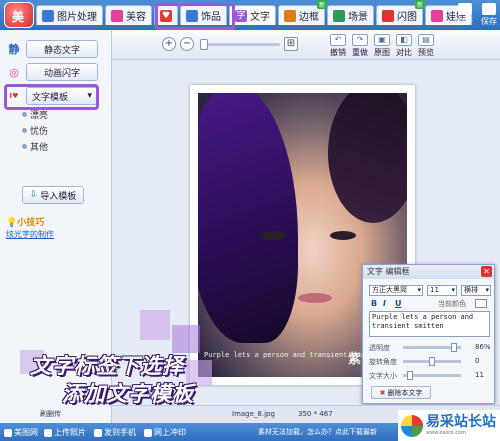 The height and width of the screenshot is (441, 500). I want to click on text-size-knob, so click(410, 375).